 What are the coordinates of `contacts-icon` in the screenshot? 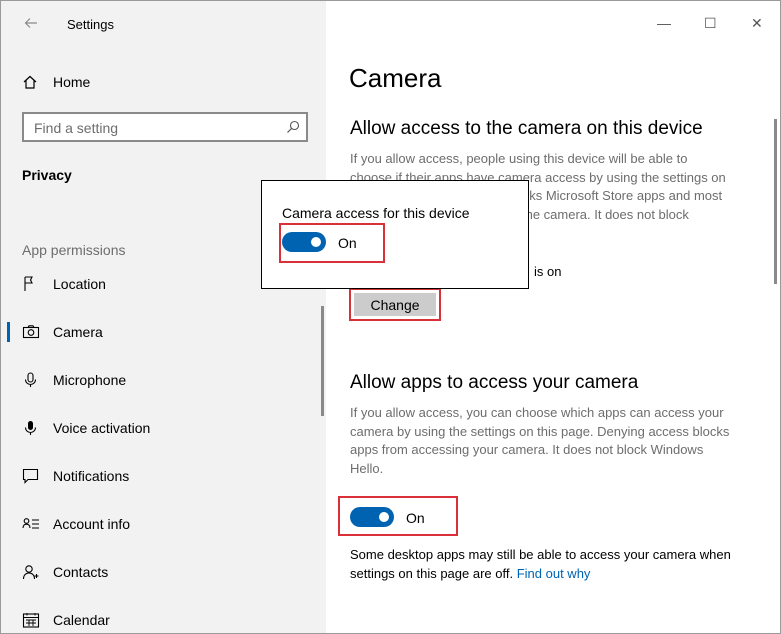 It's located at (31, 572).